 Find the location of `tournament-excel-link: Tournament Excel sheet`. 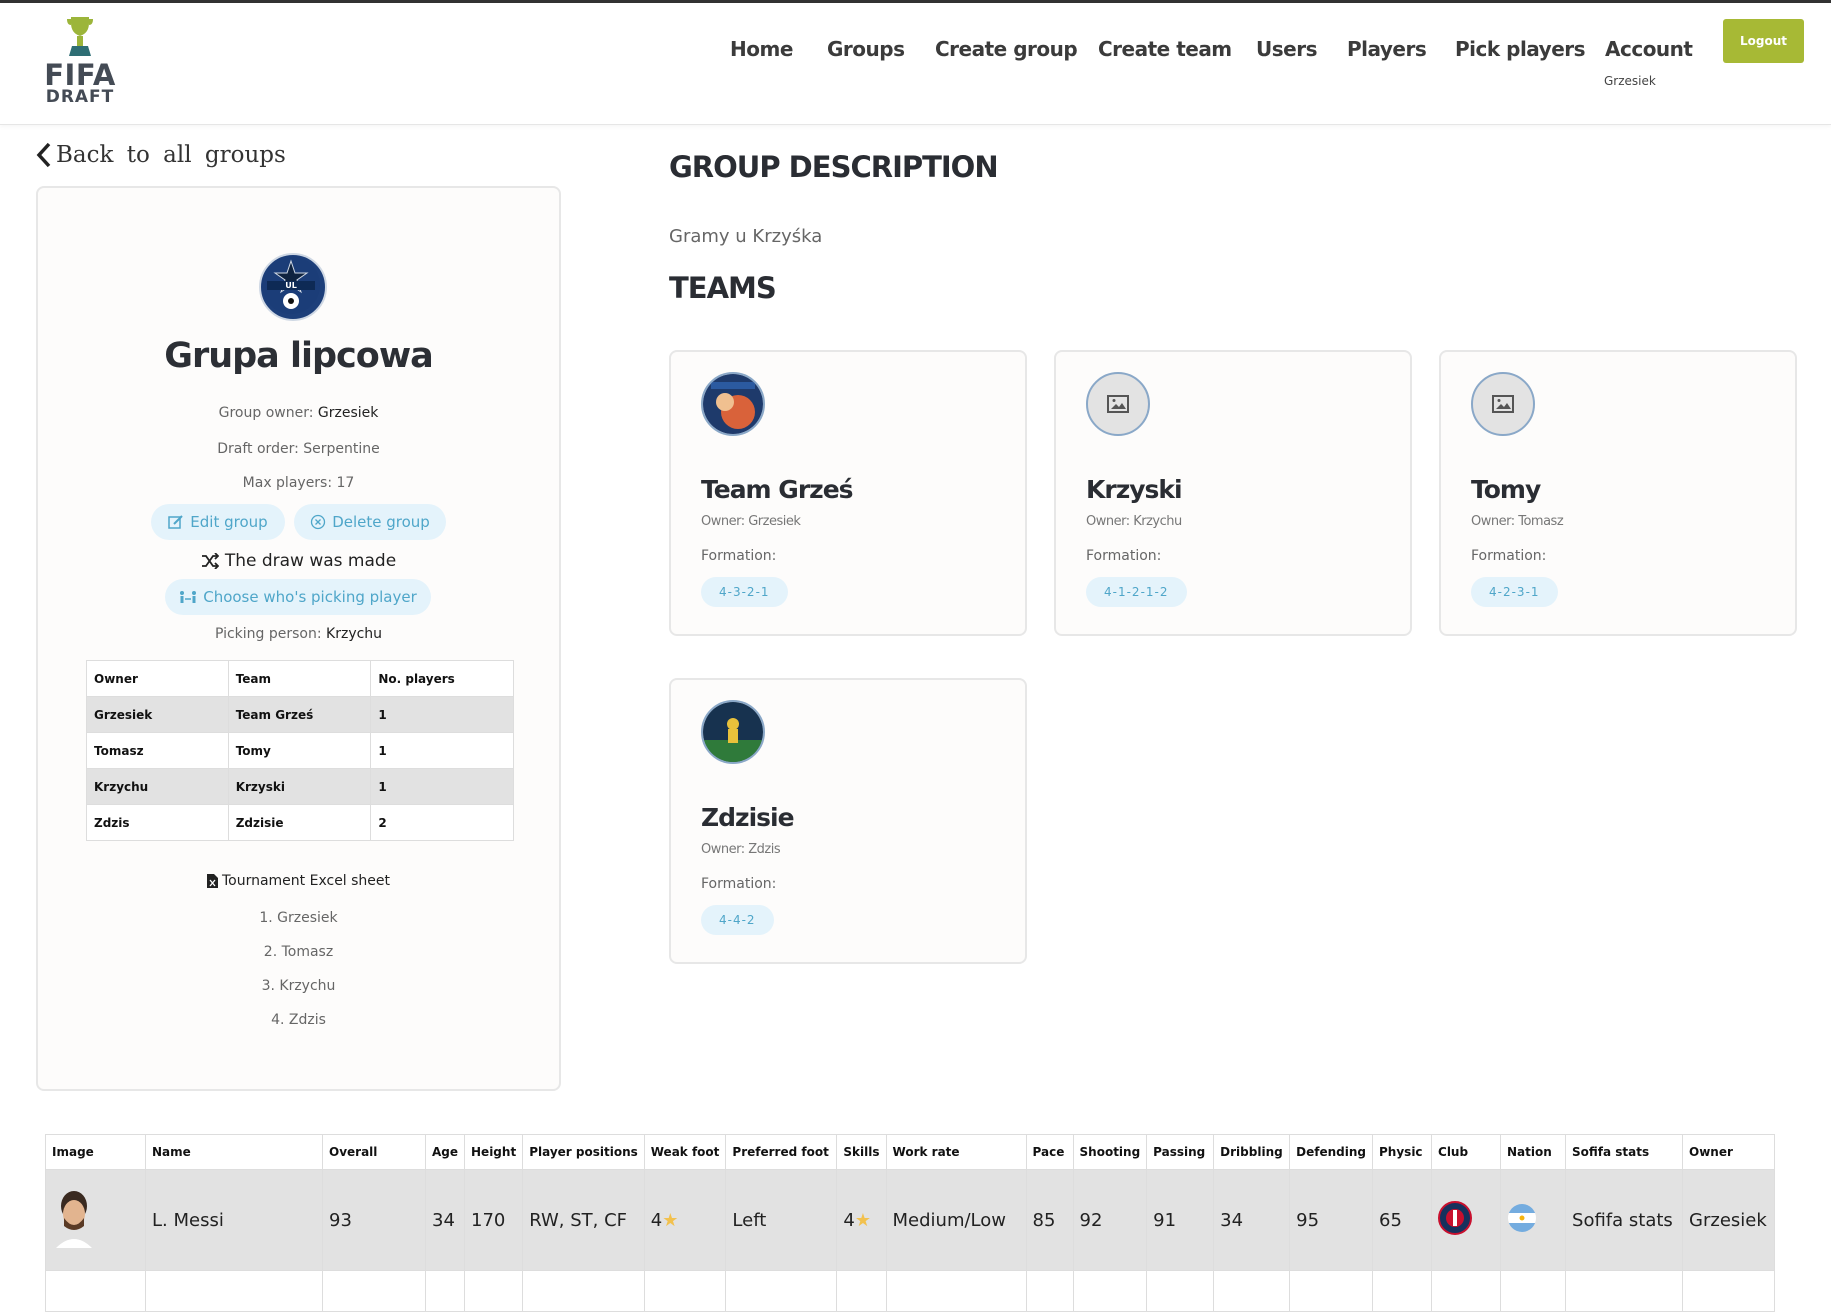

tournament-excel-link: Tournament Excel sheet is located at coordinates (298, 881).